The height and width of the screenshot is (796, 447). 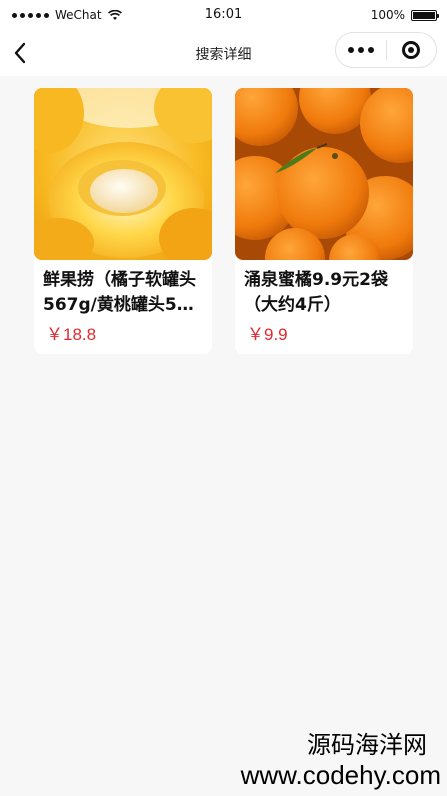 What do you see at coordinates (122, 292) in the screenshot?
I see `product-title: 鲜果捞（橘子软罐头567g/黄桃罐头567g）` at bounding box center [122, 292].